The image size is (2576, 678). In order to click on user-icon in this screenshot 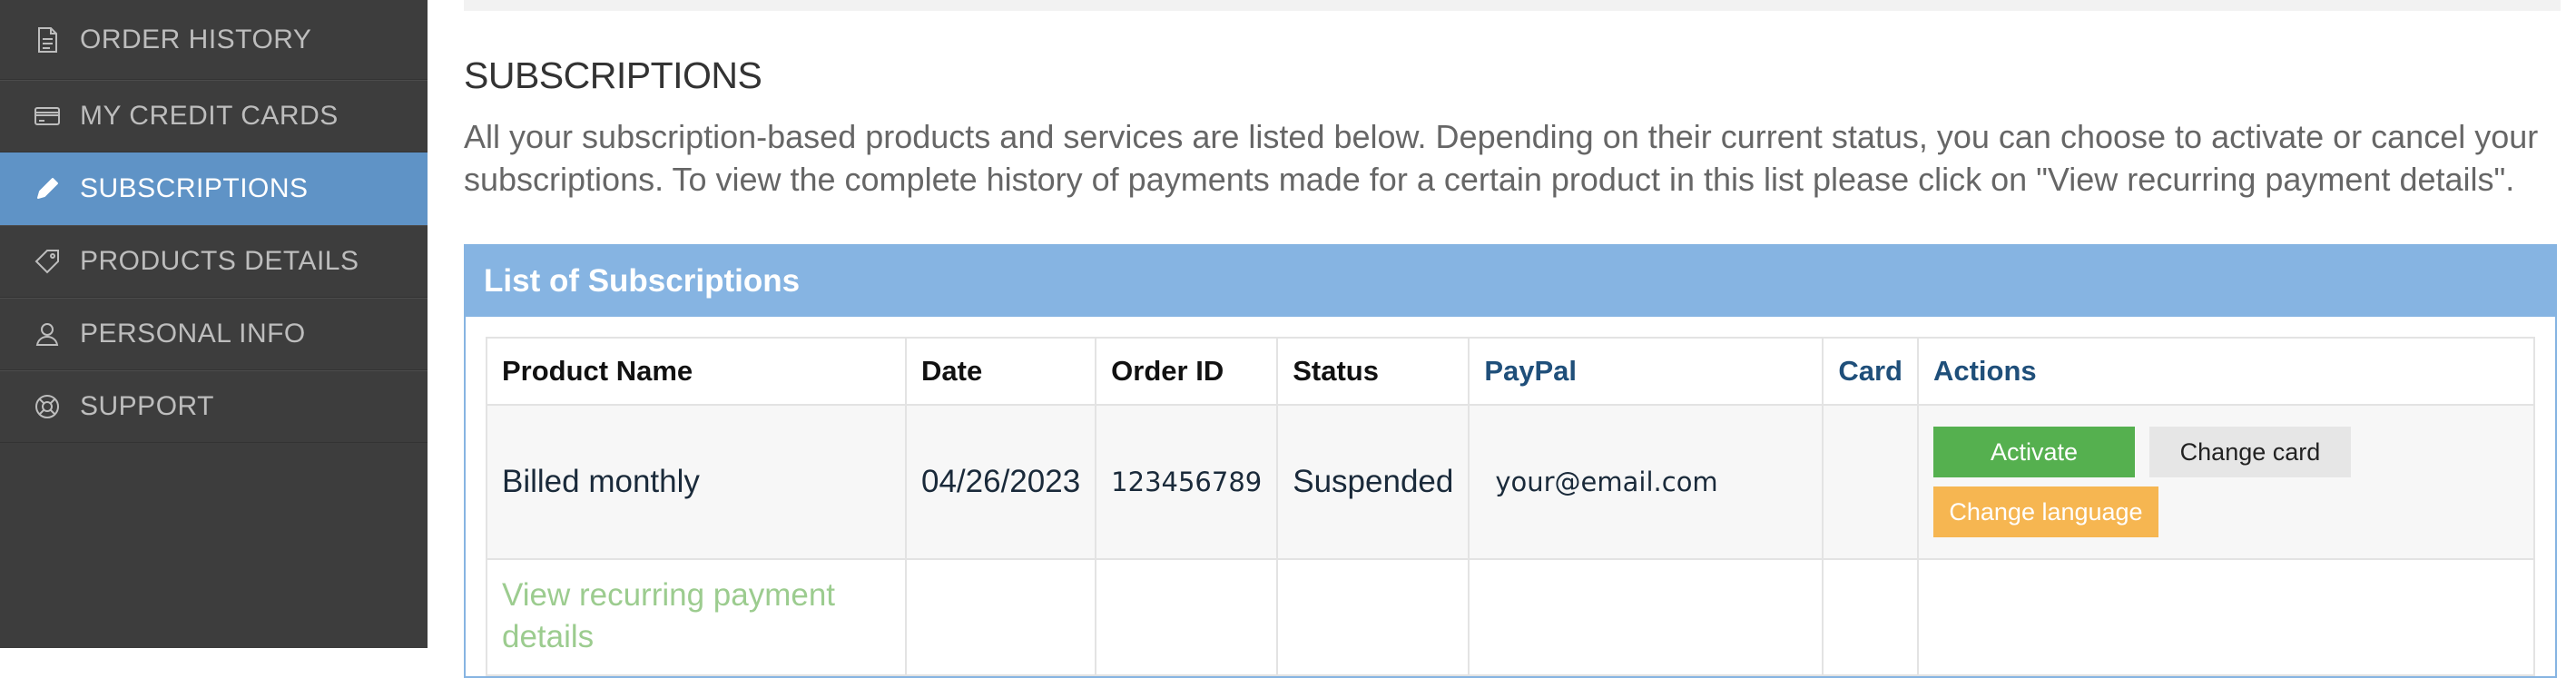, I will do `click(47, 334)`.